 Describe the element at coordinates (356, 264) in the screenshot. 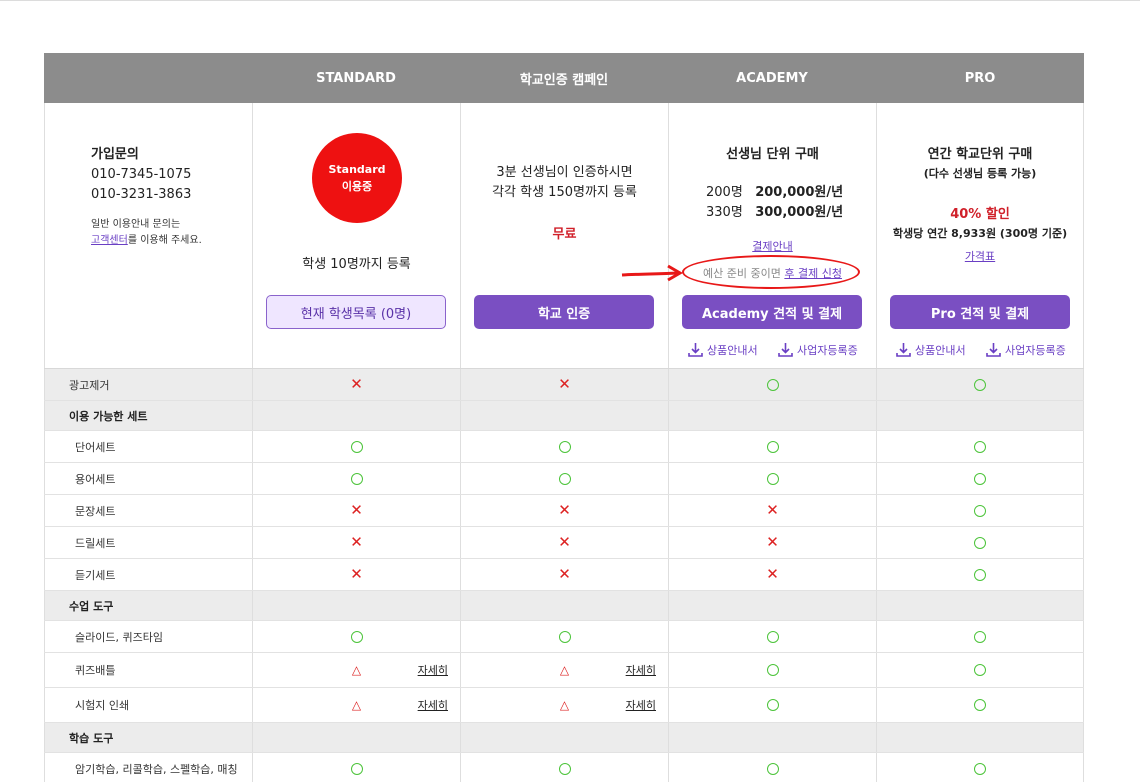

I see `standard-desc: 학생 10명까지 등록` at that location.